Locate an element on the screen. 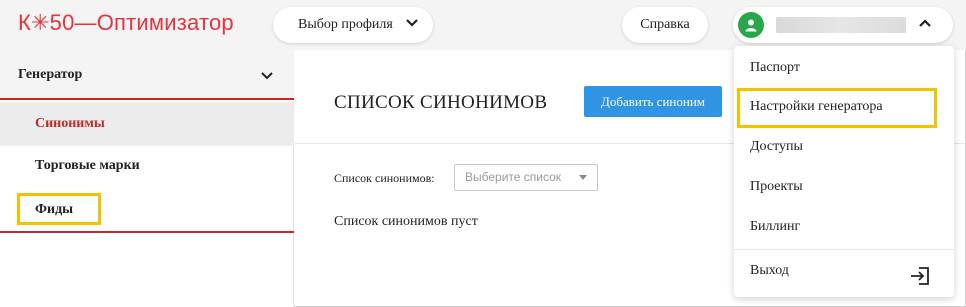 This screenshot has width=966, height=307. user-menu-button is located at coordinates (843, 25).